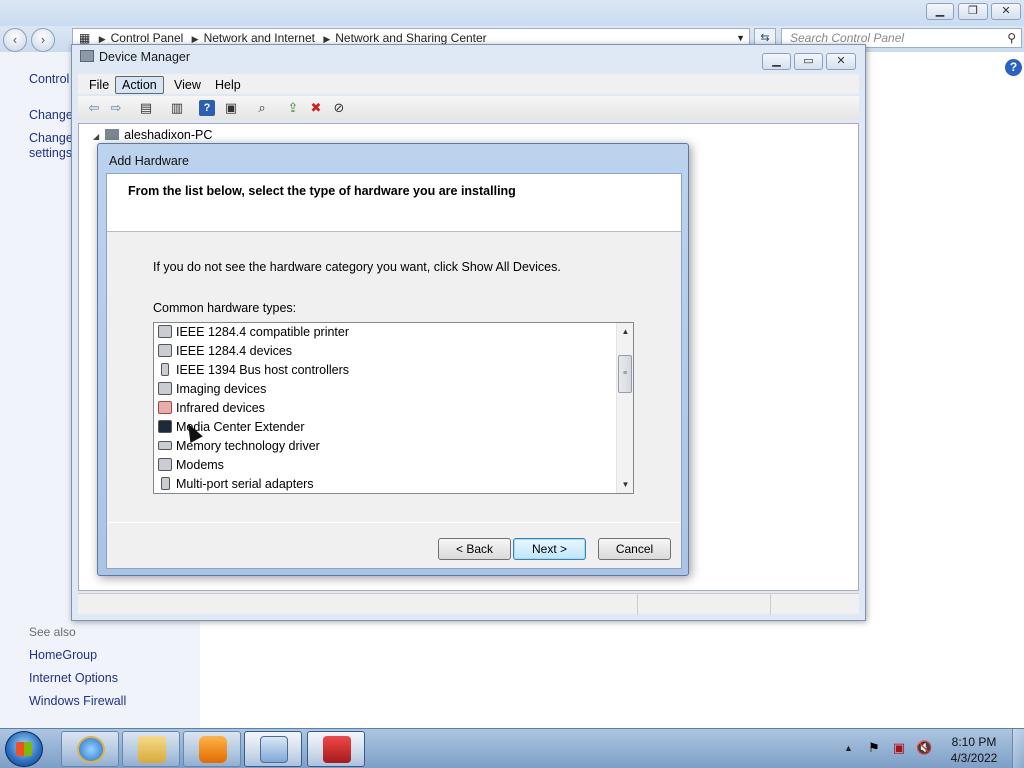 The width and height of the screenshot is (1024, 768). Describe the element at coordinates (231, 108) in the screenshot. I see `show-action-pane-icon: ▣` at that location.